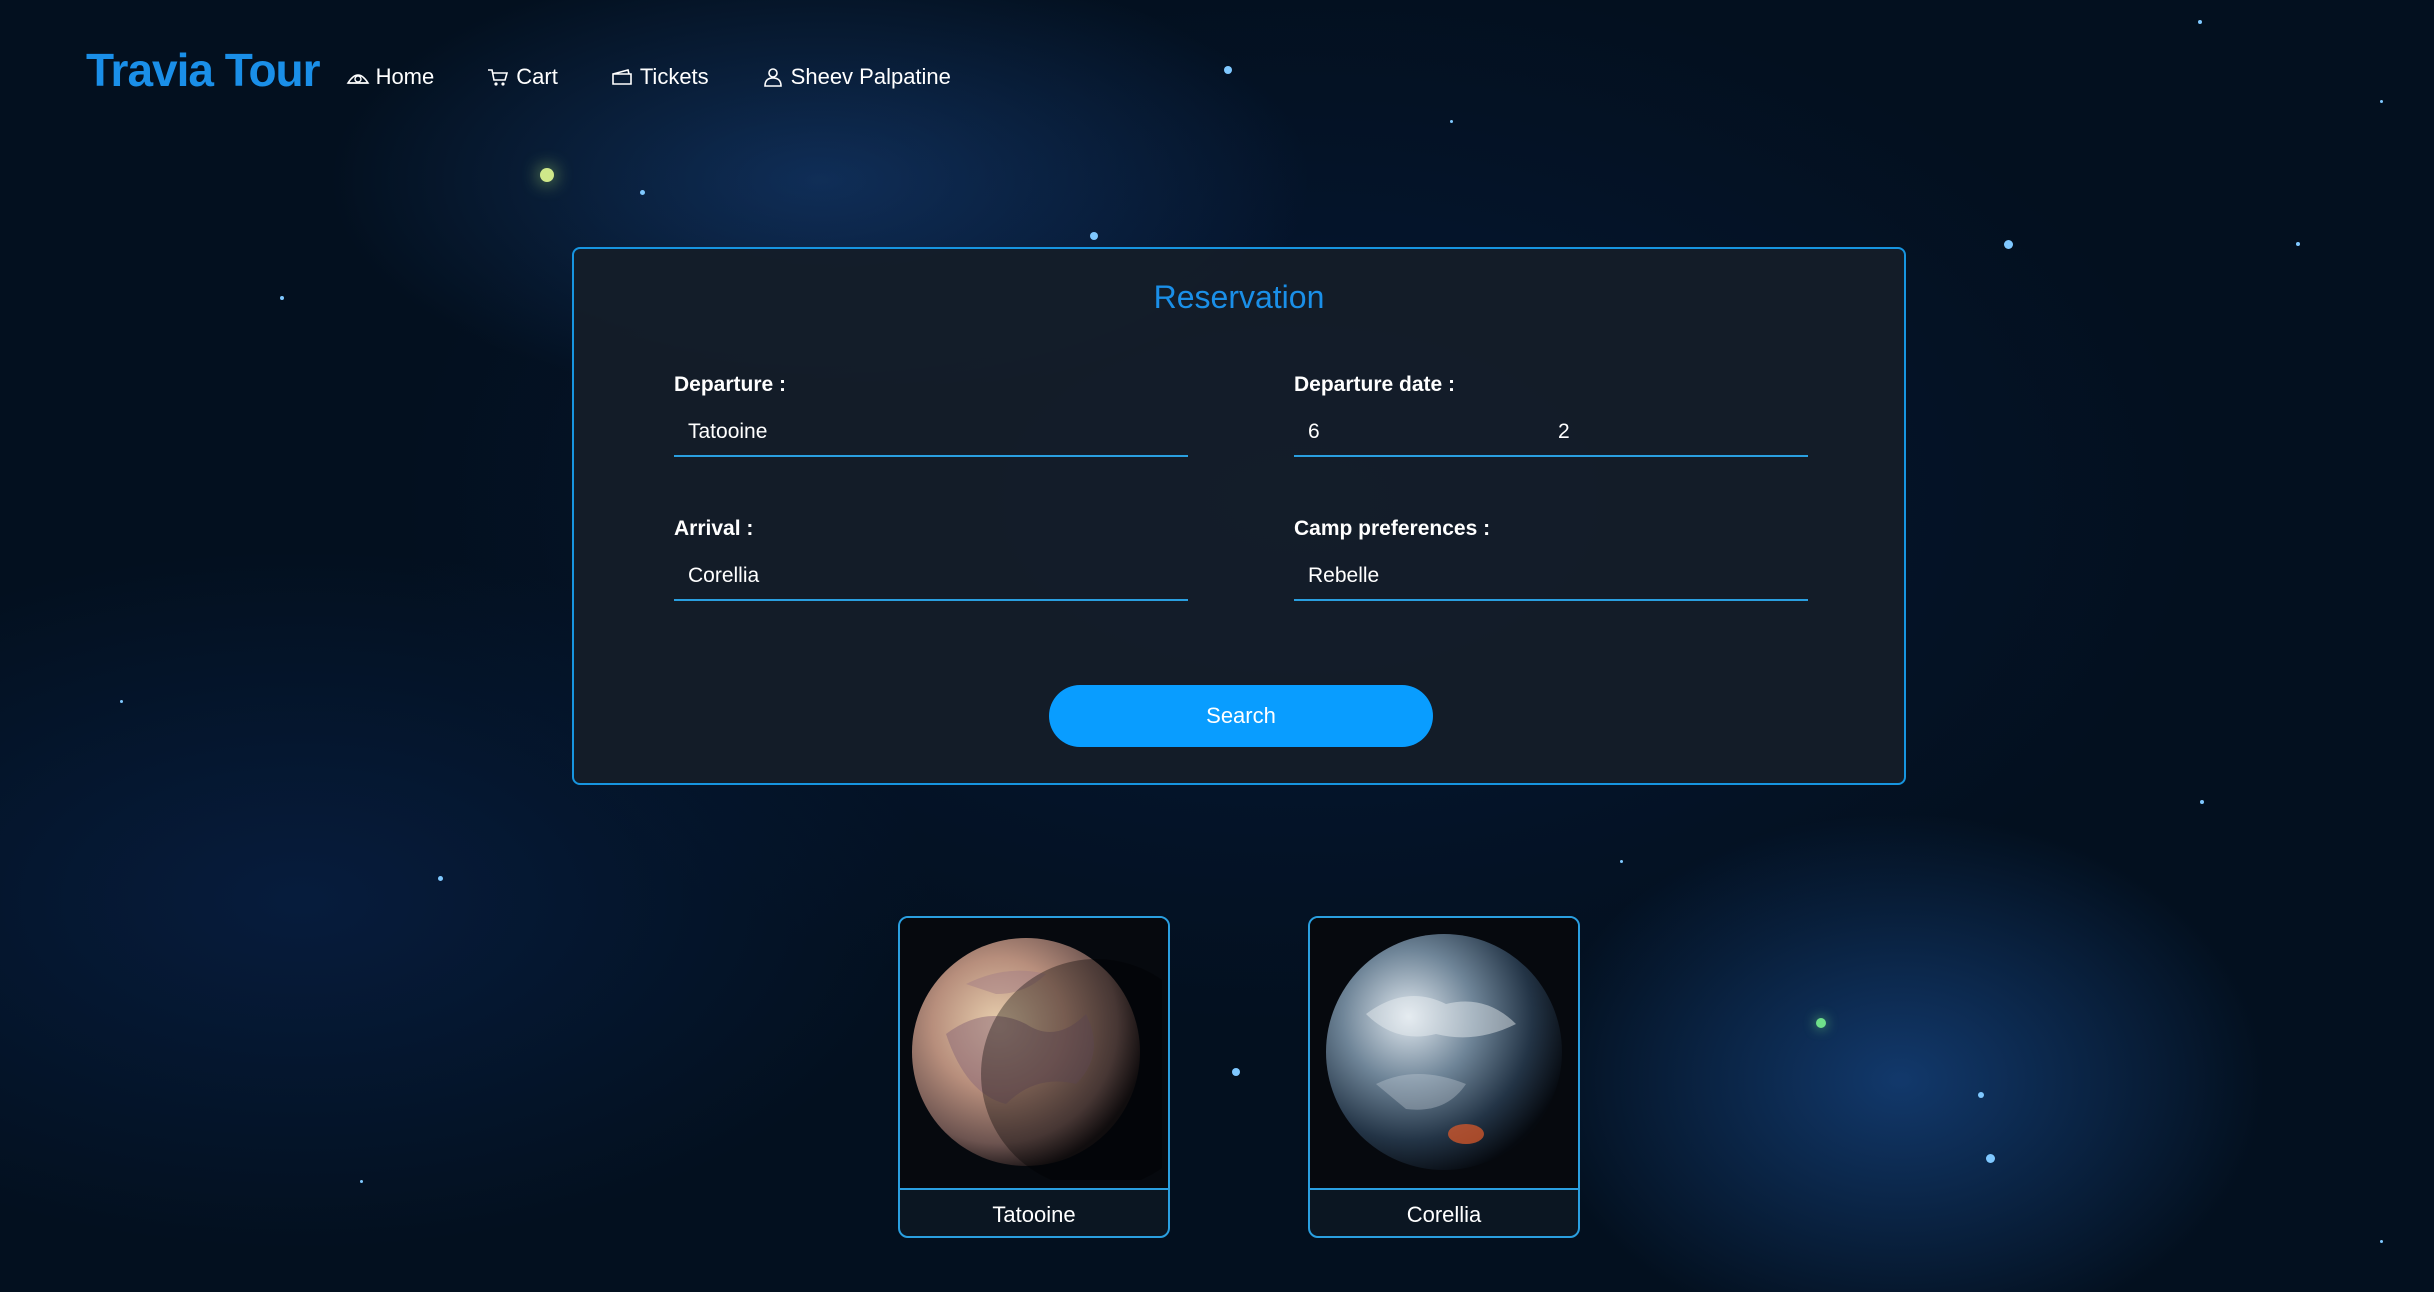 This screenshot has width=2434, height=1292. I want to click on departure-date-field: Departure date : 6 2, so click(1551, 415).